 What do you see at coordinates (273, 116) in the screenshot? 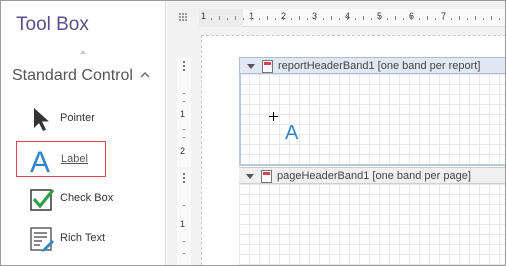
I see `crosshair-cursor-icon` at bounding box center [273, 116].